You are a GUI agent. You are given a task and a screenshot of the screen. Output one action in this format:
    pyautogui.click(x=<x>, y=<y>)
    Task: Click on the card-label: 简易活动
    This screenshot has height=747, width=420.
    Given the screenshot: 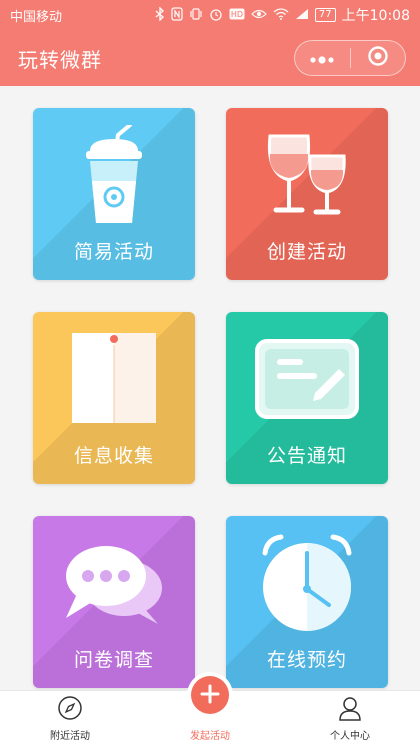 What is the action you would take?
    pyautogui.click(x=113, y=252)
    